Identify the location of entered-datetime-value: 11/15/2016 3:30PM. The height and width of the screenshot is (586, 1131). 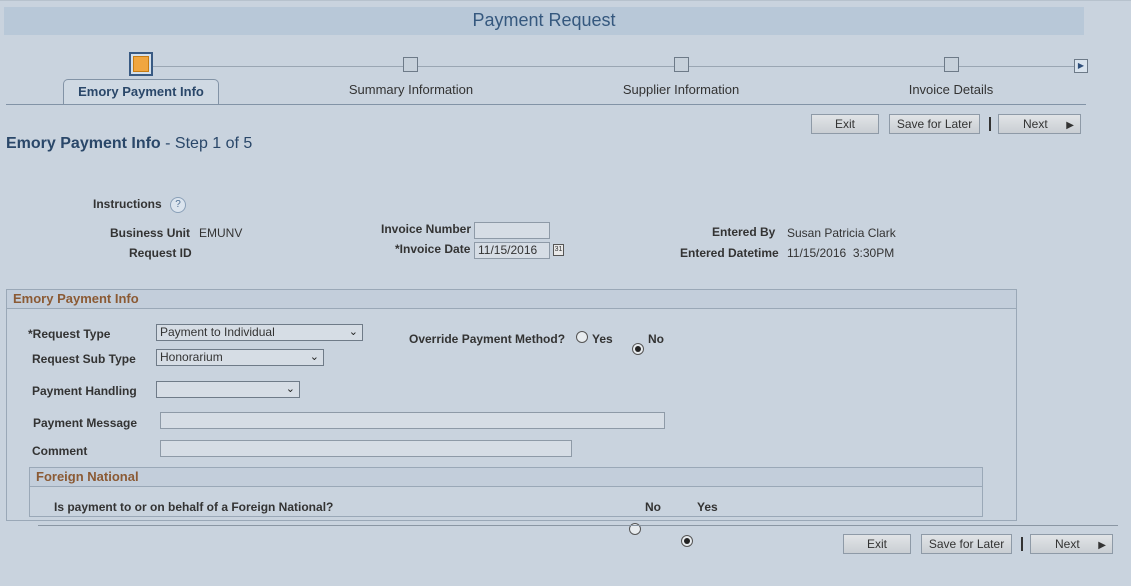
(841, 253).